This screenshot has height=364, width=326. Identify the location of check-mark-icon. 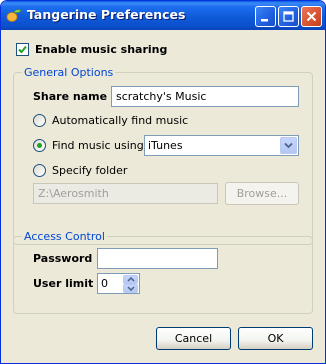
(22, 49).